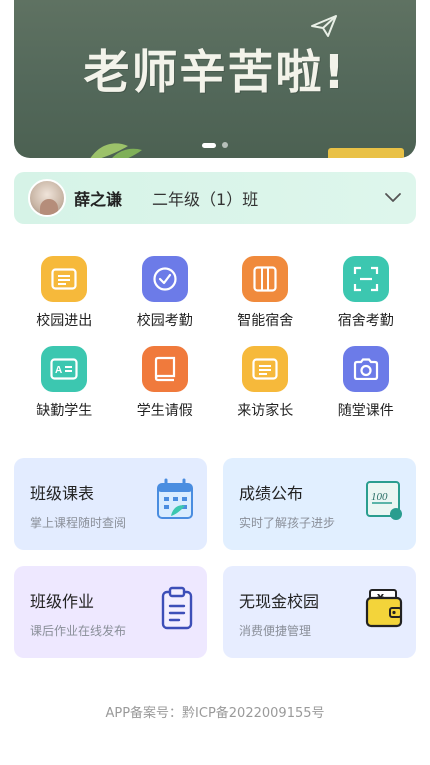  I want to click on menu-item-courseware: 随堂课件, so click(366, 383).